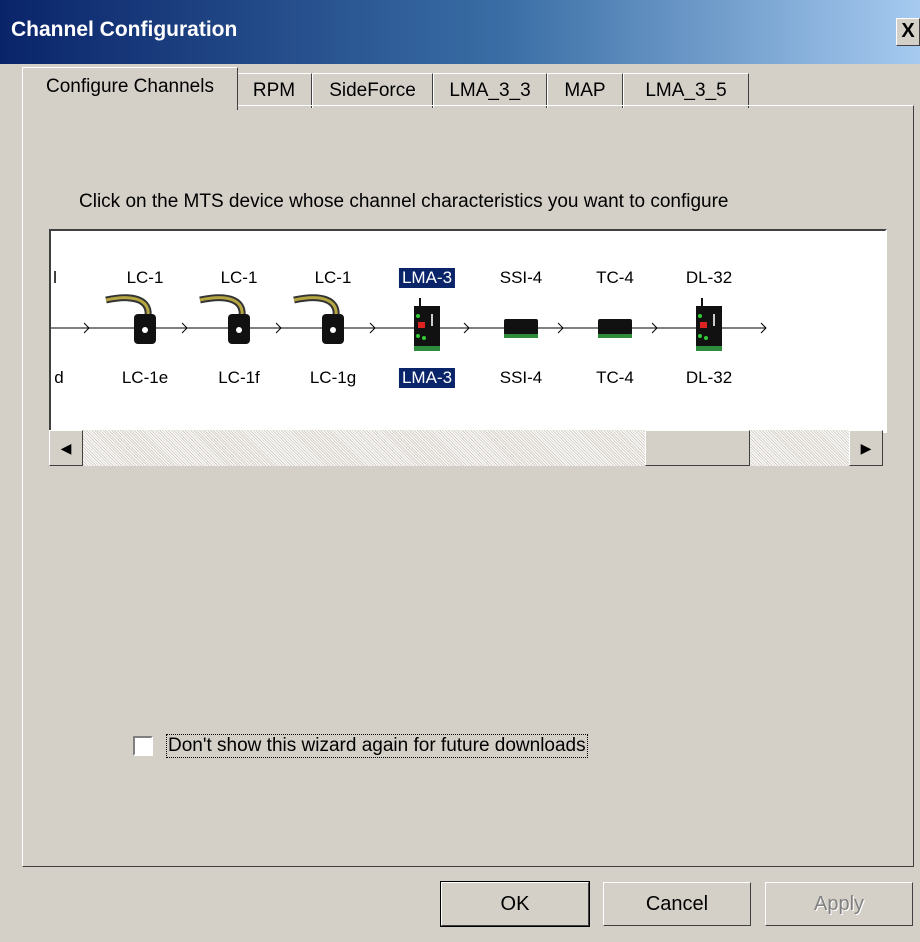 The height and width of the screenshot is (942, 920). I want to click on tc4-module-icon, so click(615, 328).